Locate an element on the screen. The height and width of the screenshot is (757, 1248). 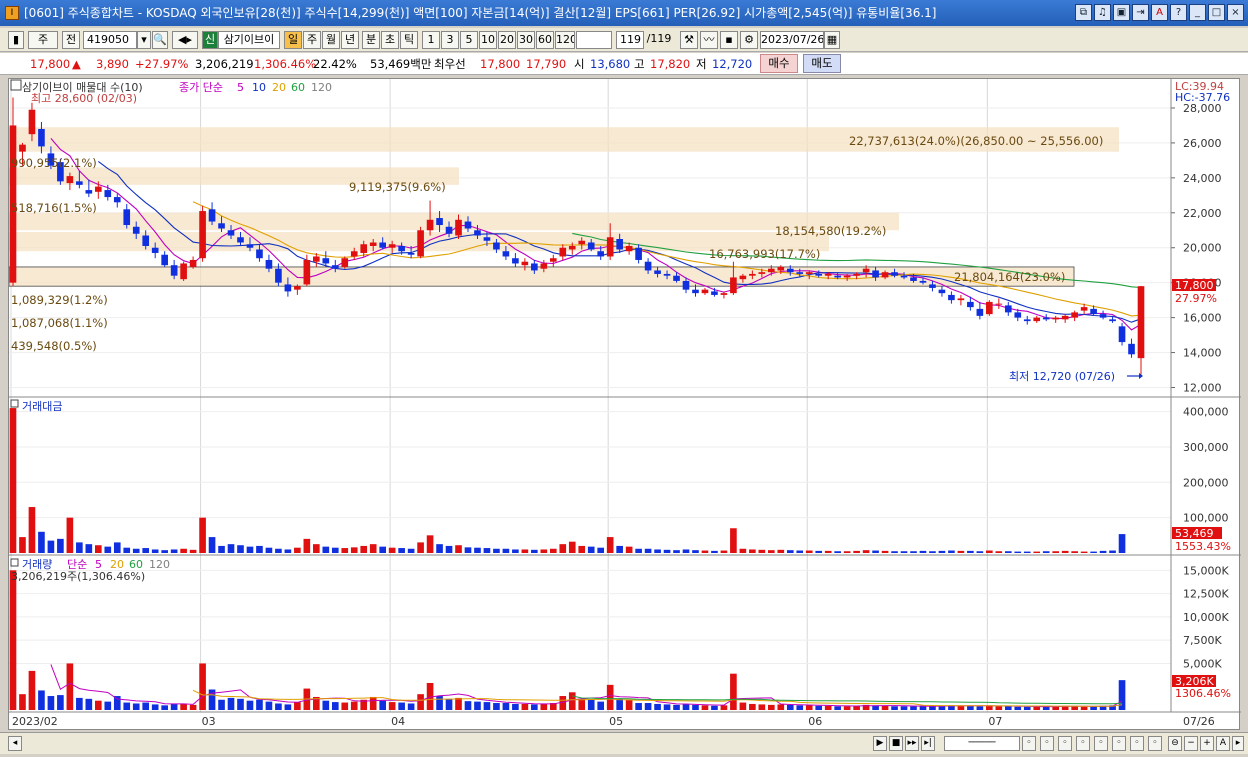
period-type-select: 주 is located at coordinates (43, 40).